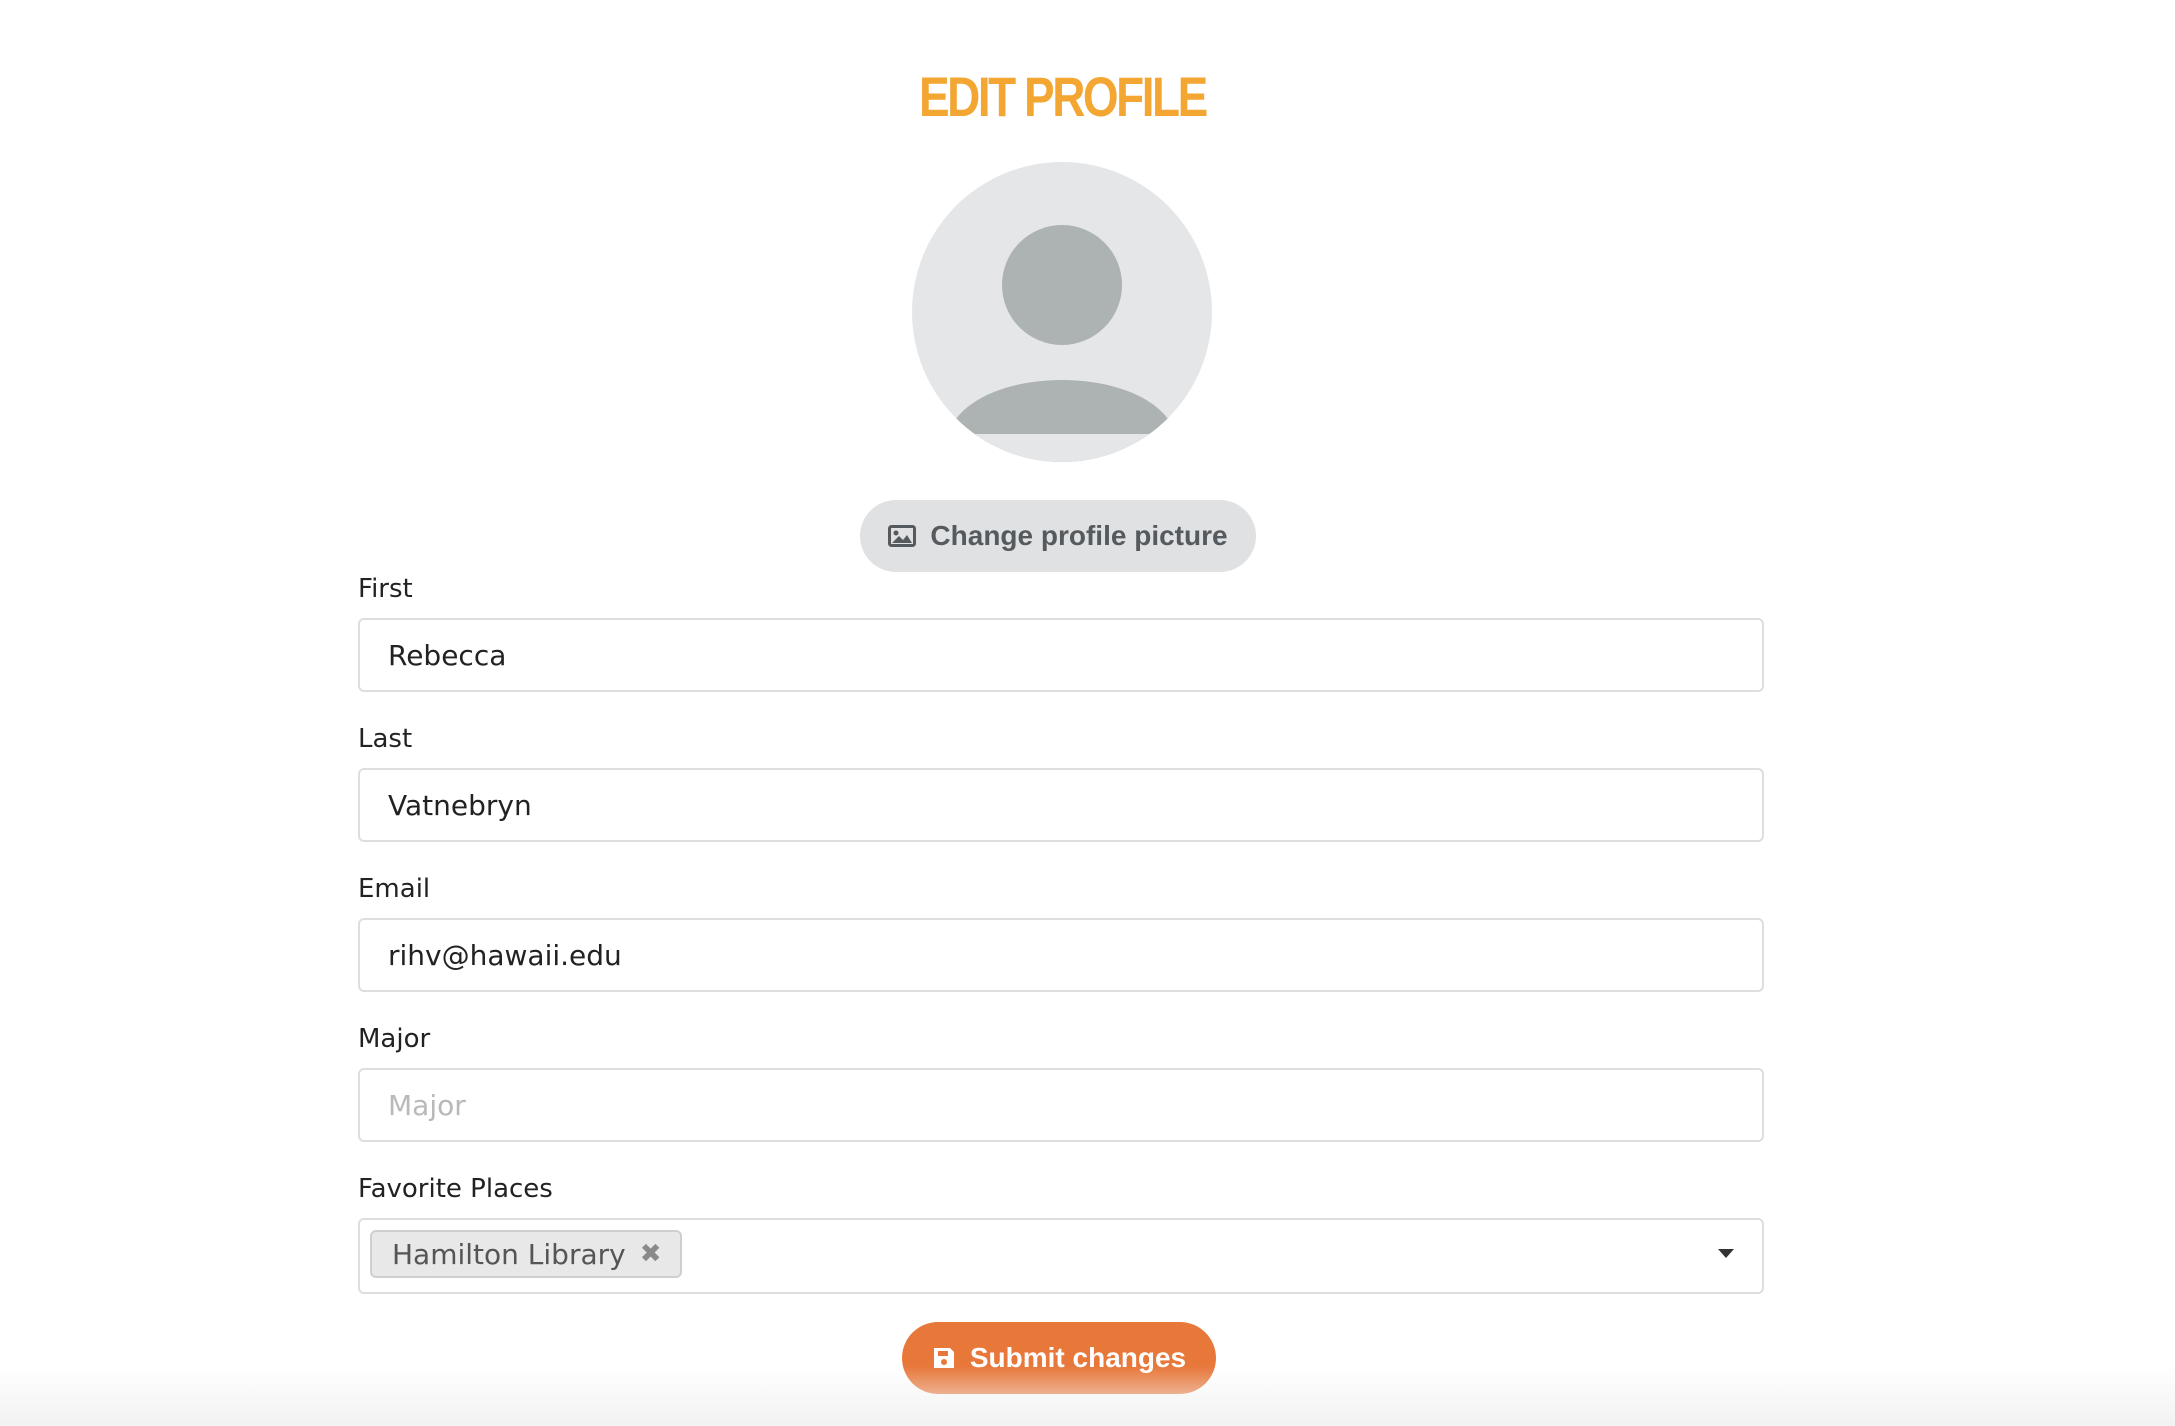 The image size is (2175, 1426). I want to click on last-name-input, so click(1061, 805).